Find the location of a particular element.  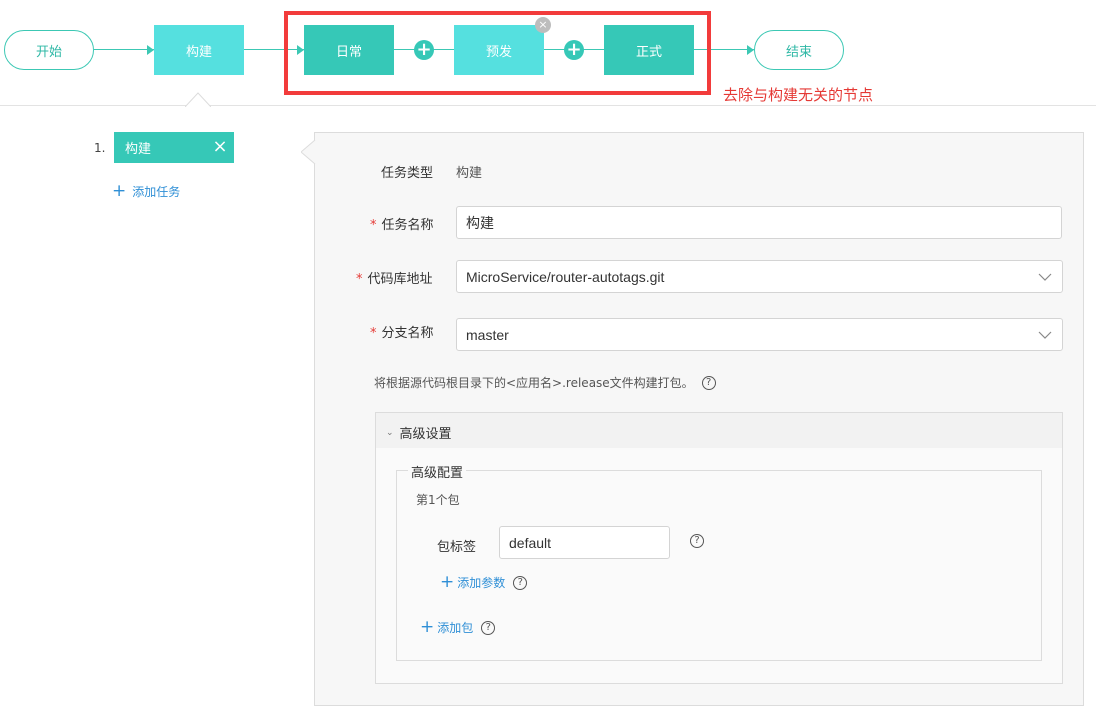

pipeline-stage-build: 构建 is located at coordinates (199, 50).